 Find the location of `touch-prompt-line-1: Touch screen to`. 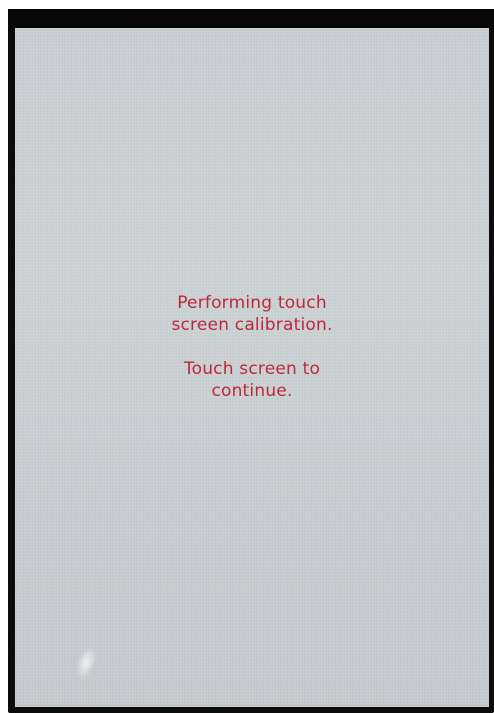

touch-prompt-line-1: Touch screen to is located at coordinates (252, 369).